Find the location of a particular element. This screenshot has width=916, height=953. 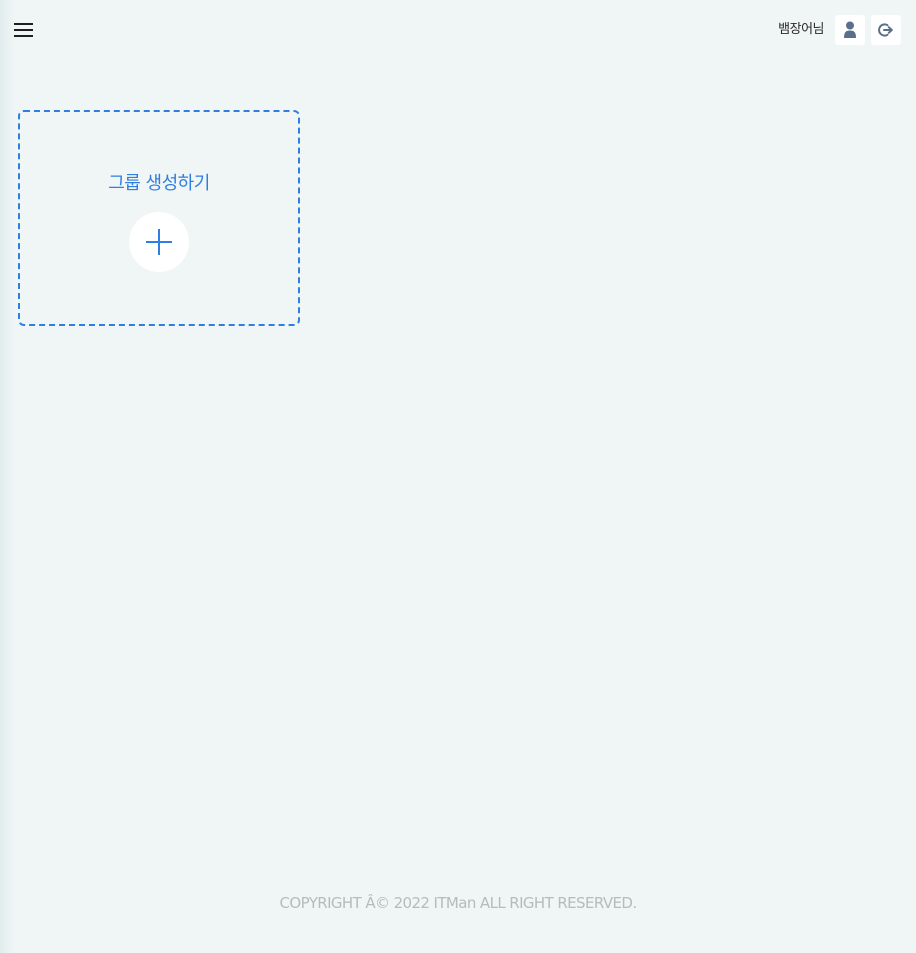

create-group-label: 그룹 생성하기 is located at coordinates (159, 183).